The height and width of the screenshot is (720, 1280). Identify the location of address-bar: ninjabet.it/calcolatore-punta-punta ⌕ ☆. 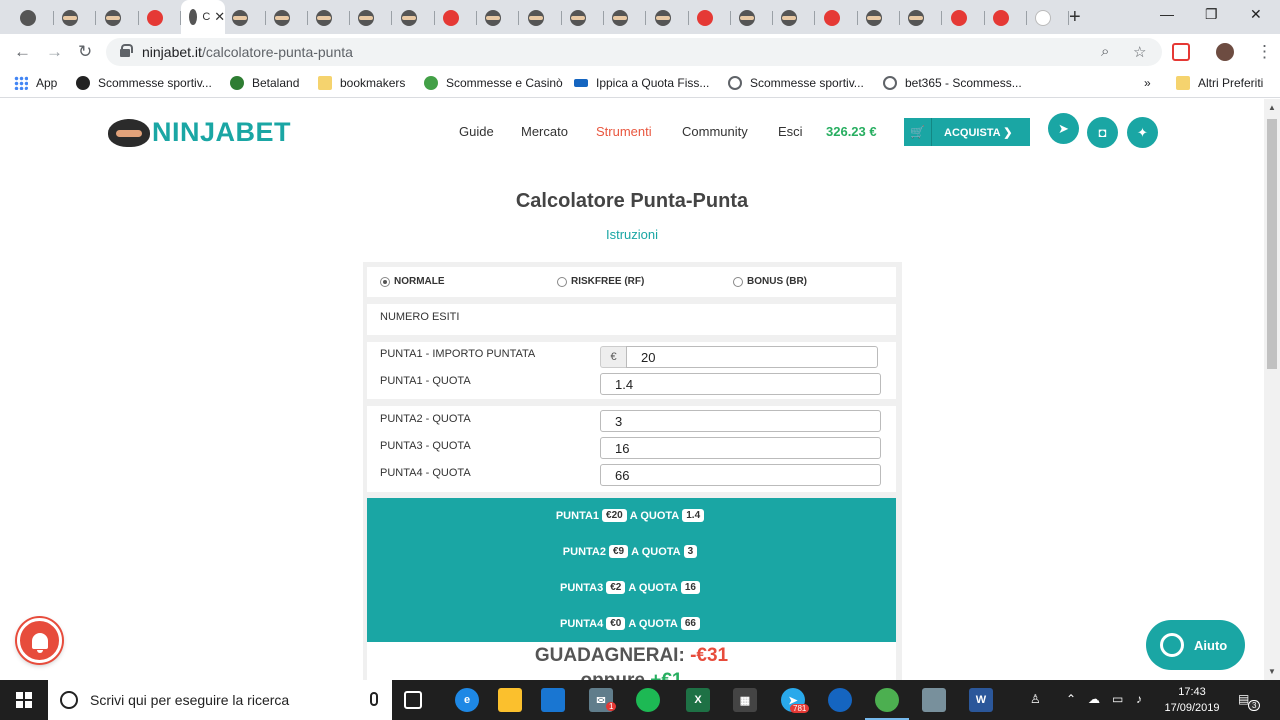
(634, 52).